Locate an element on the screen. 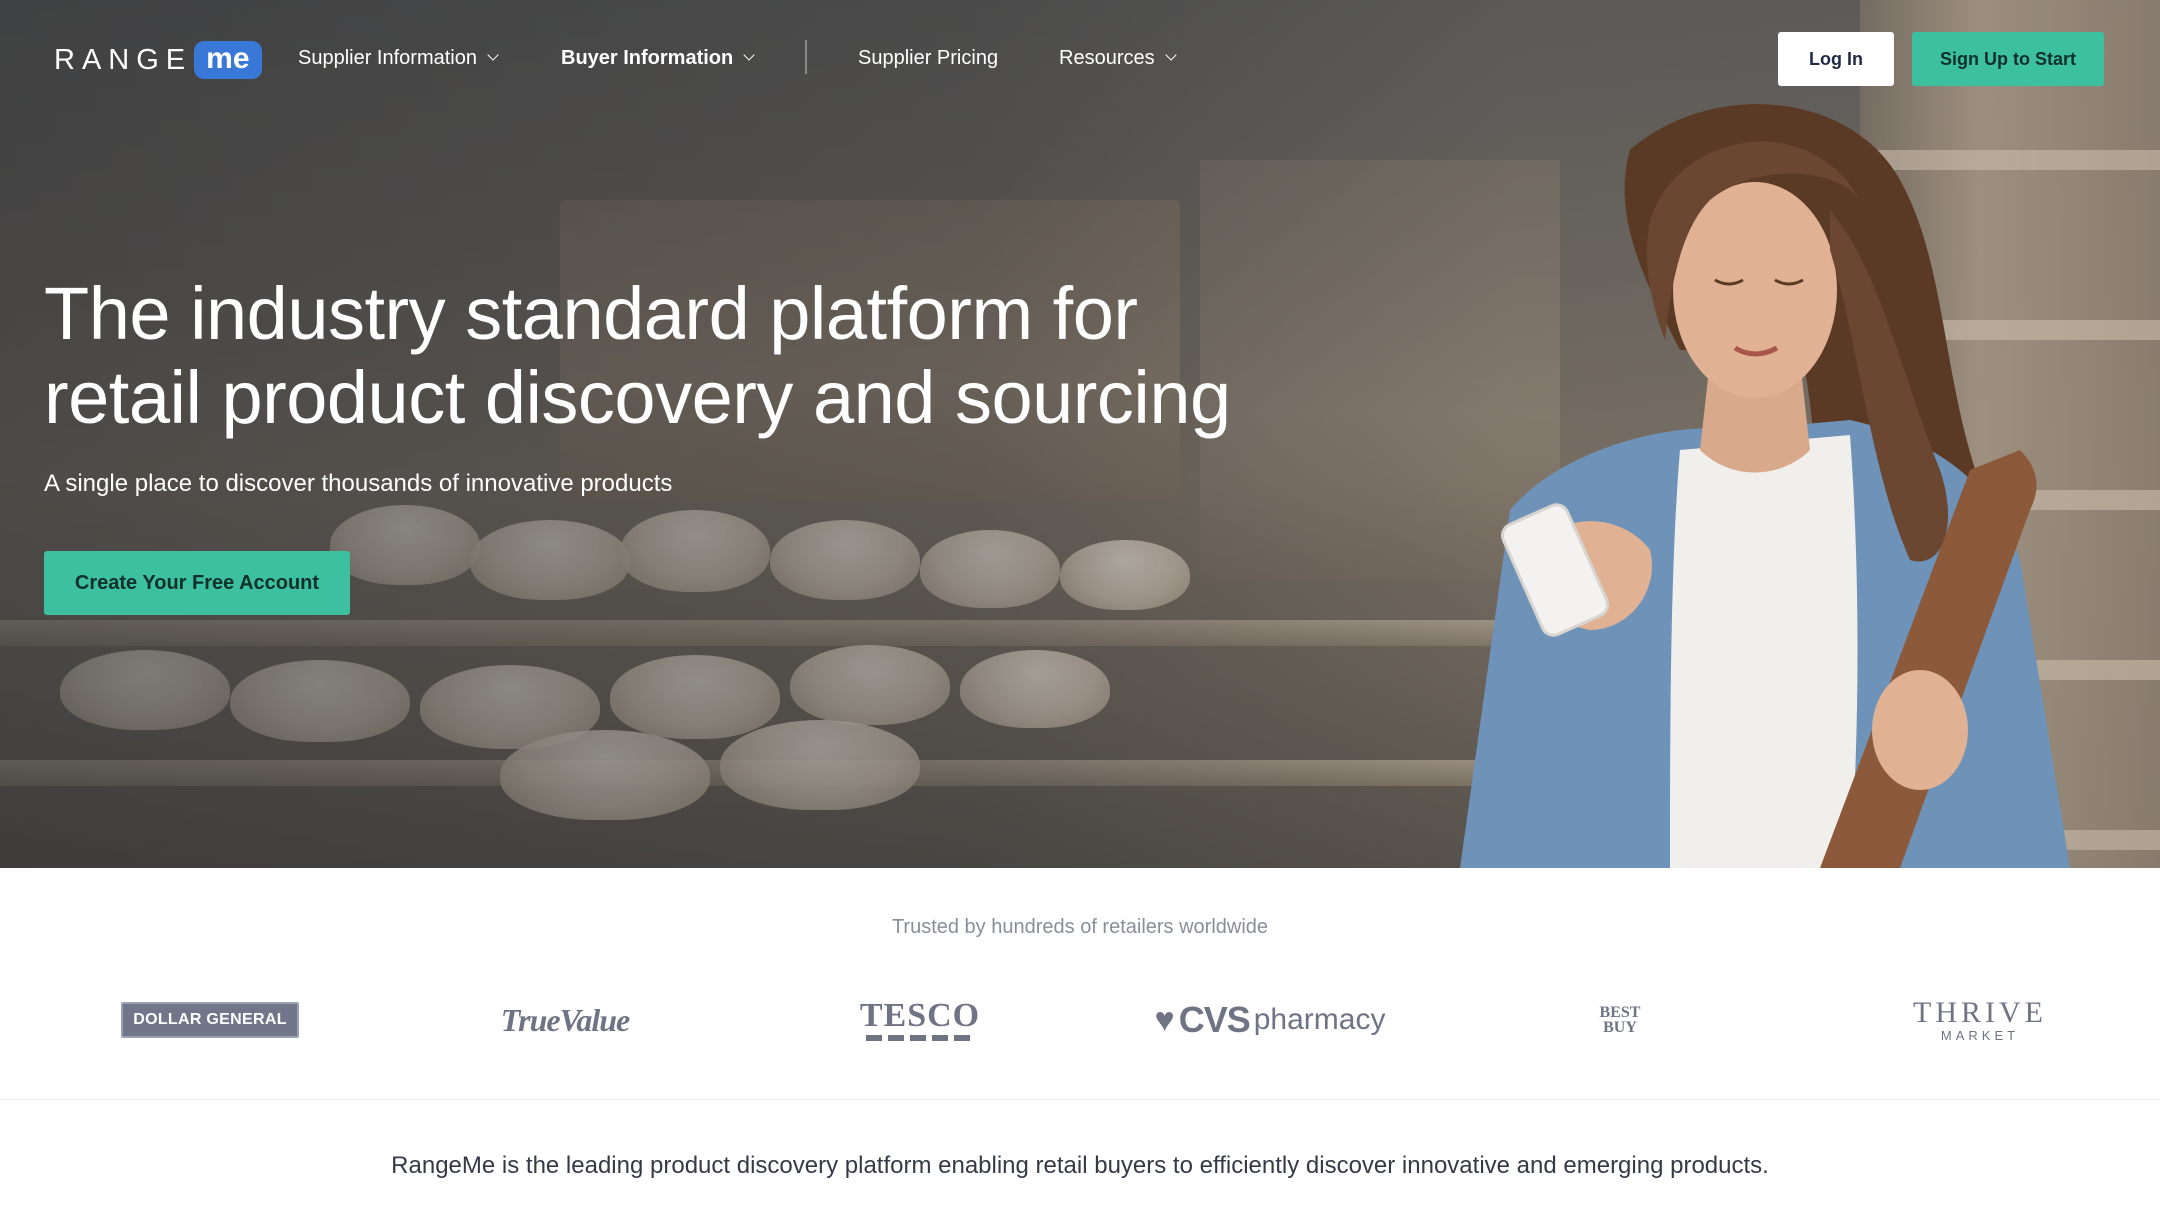  retailer-logo-text: pharmacy is located at coordinates (1319, 1019).